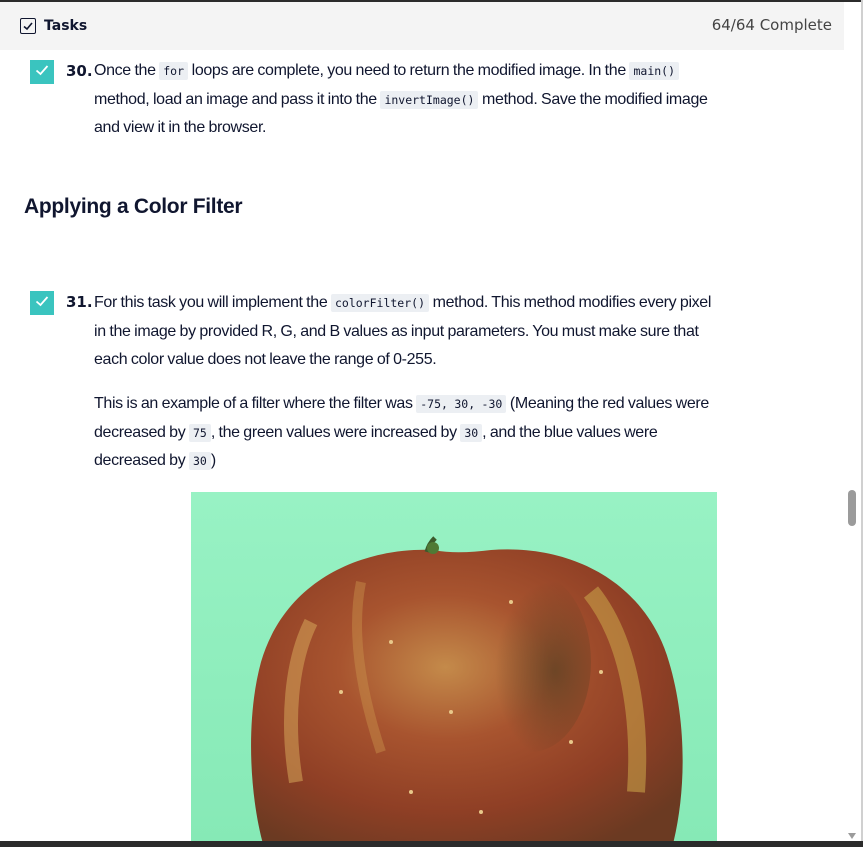  Describe the element at coordinates (335, 432) in the screenshot. I see `text-segment: , the green values were increased by` at that location.